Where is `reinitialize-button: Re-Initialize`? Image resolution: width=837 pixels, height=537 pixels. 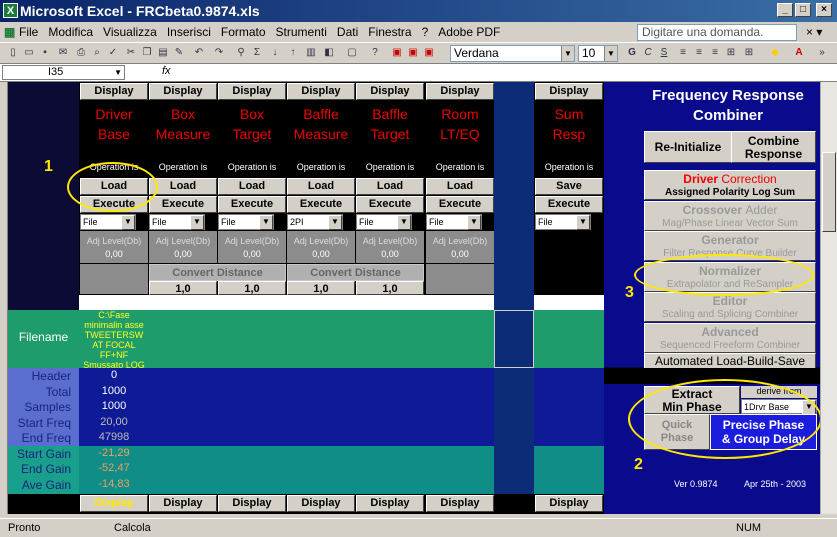
reinitialize-button: Re-Initialize is located at coordinates (688, 147).